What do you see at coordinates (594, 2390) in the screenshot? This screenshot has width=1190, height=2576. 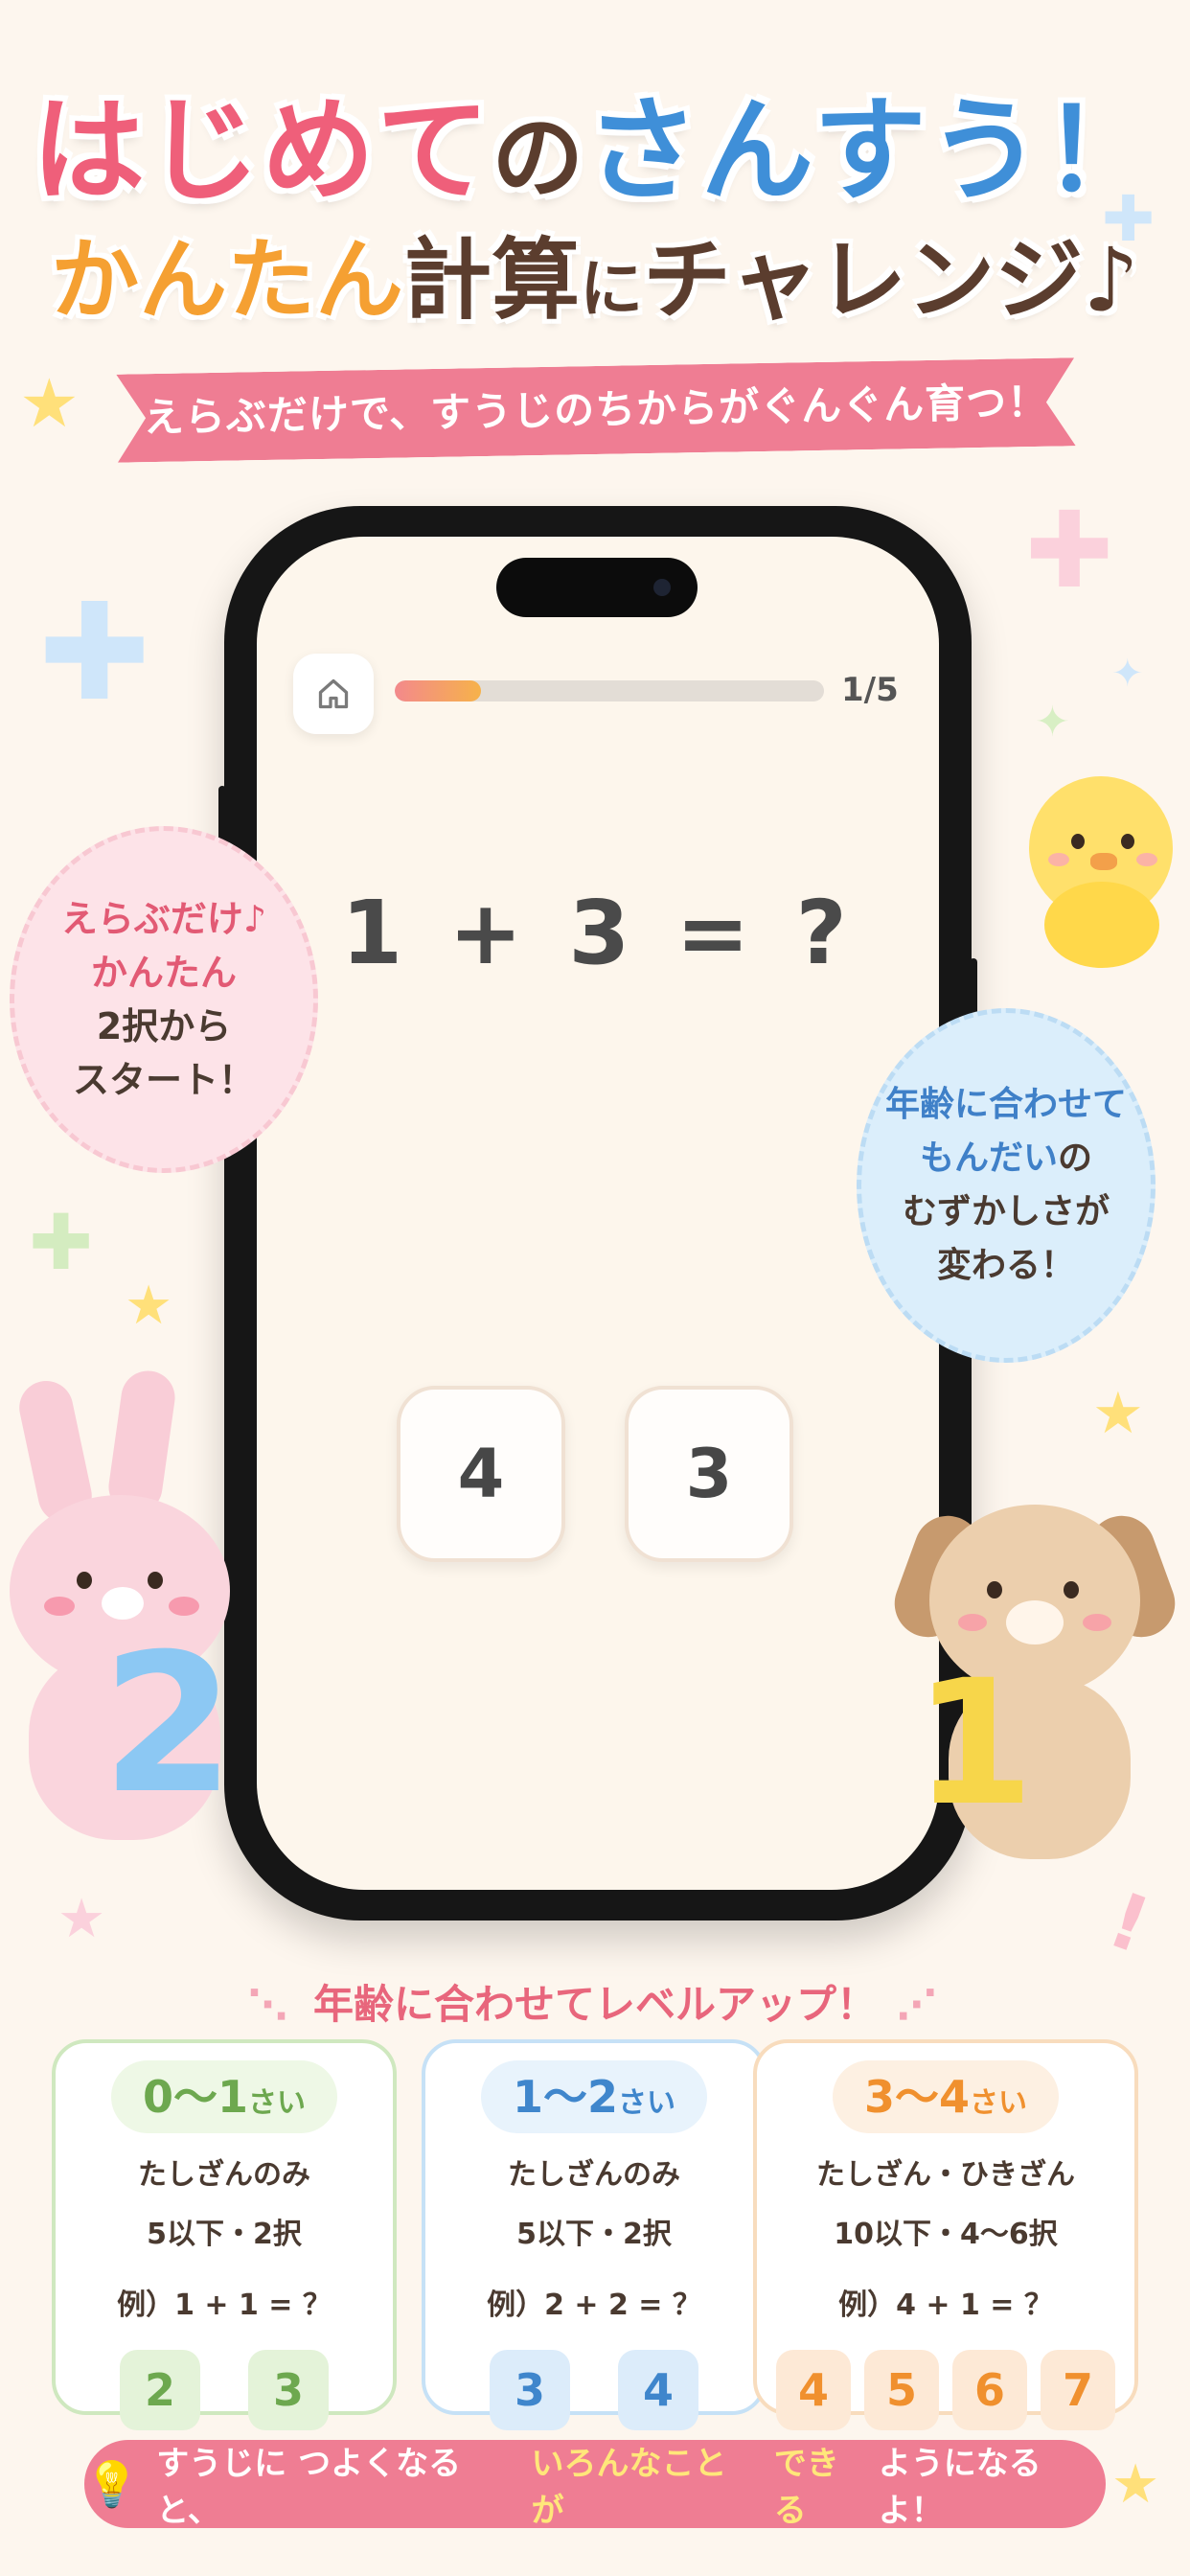 I see `choice-chips: 3 4` at bounding box center [594, 2390].